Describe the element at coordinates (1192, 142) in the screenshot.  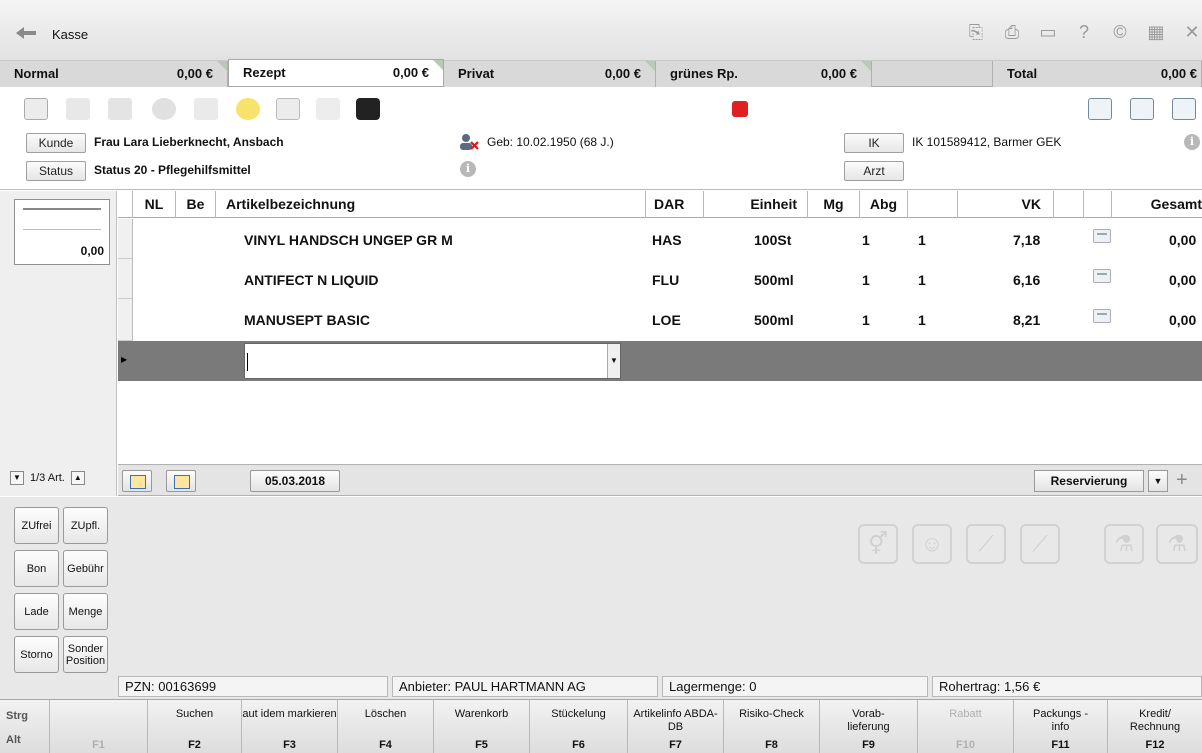
I see `insurance-info-icon: i` at that location.